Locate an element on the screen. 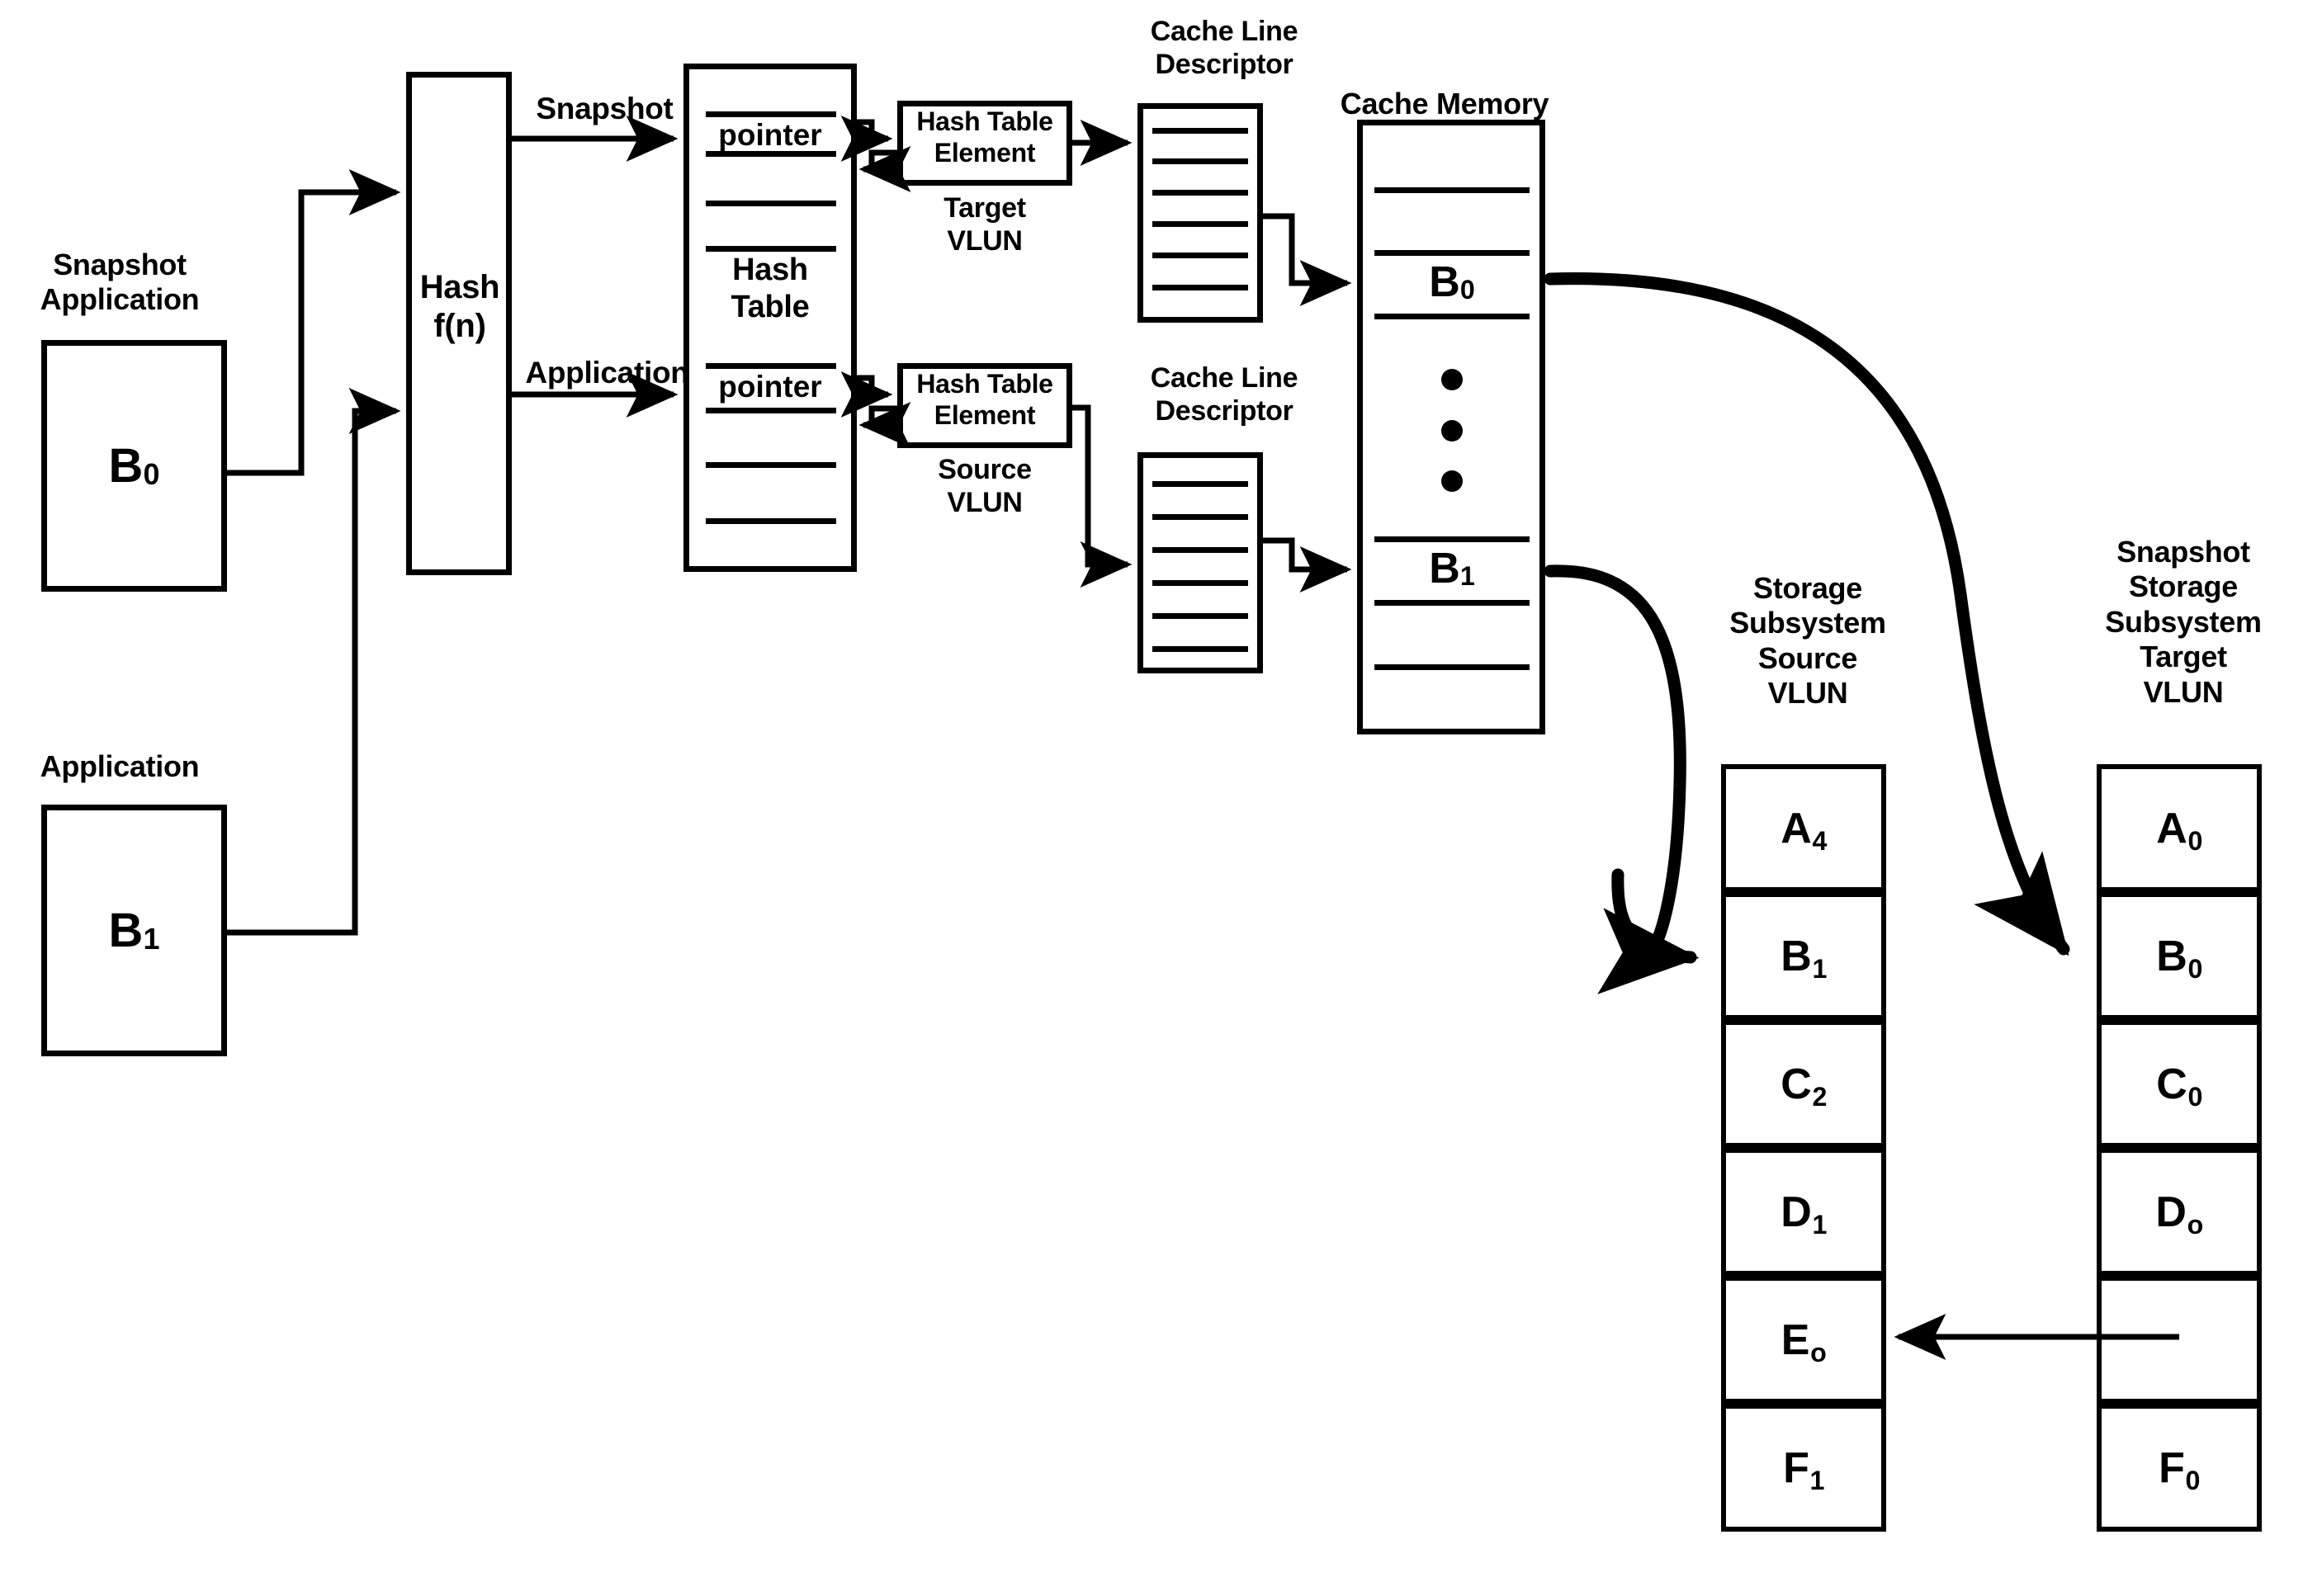  hash-table-pointer-application: pointer is located at coordinates (770, 387).